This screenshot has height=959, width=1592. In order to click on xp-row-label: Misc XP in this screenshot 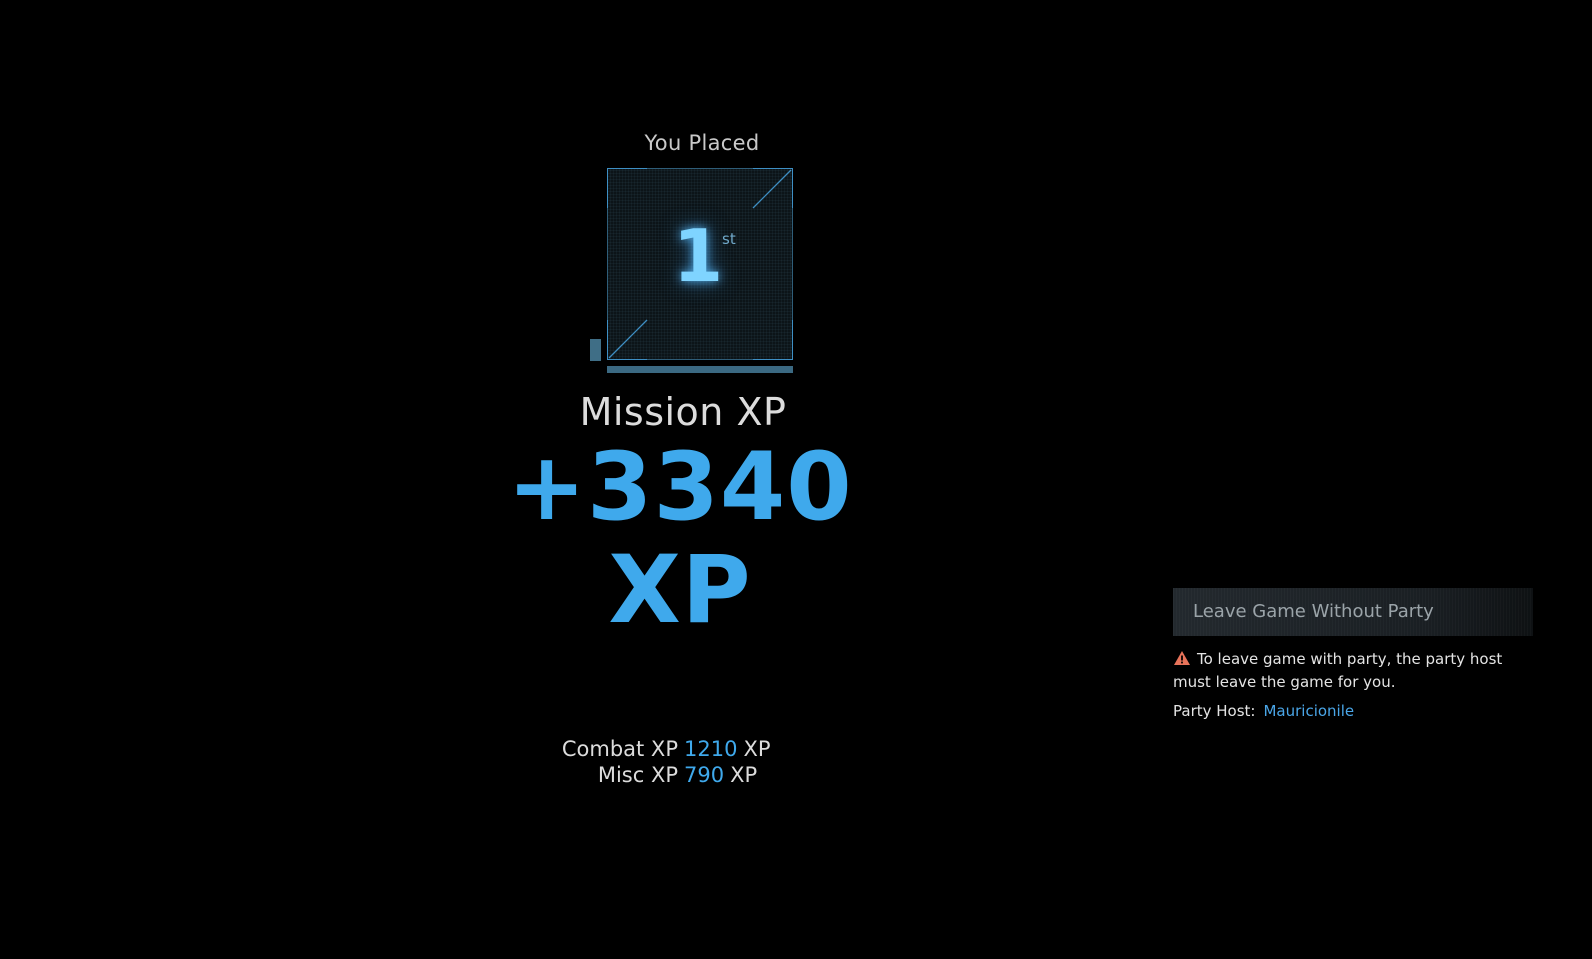, I will do `click(637, 775)`.